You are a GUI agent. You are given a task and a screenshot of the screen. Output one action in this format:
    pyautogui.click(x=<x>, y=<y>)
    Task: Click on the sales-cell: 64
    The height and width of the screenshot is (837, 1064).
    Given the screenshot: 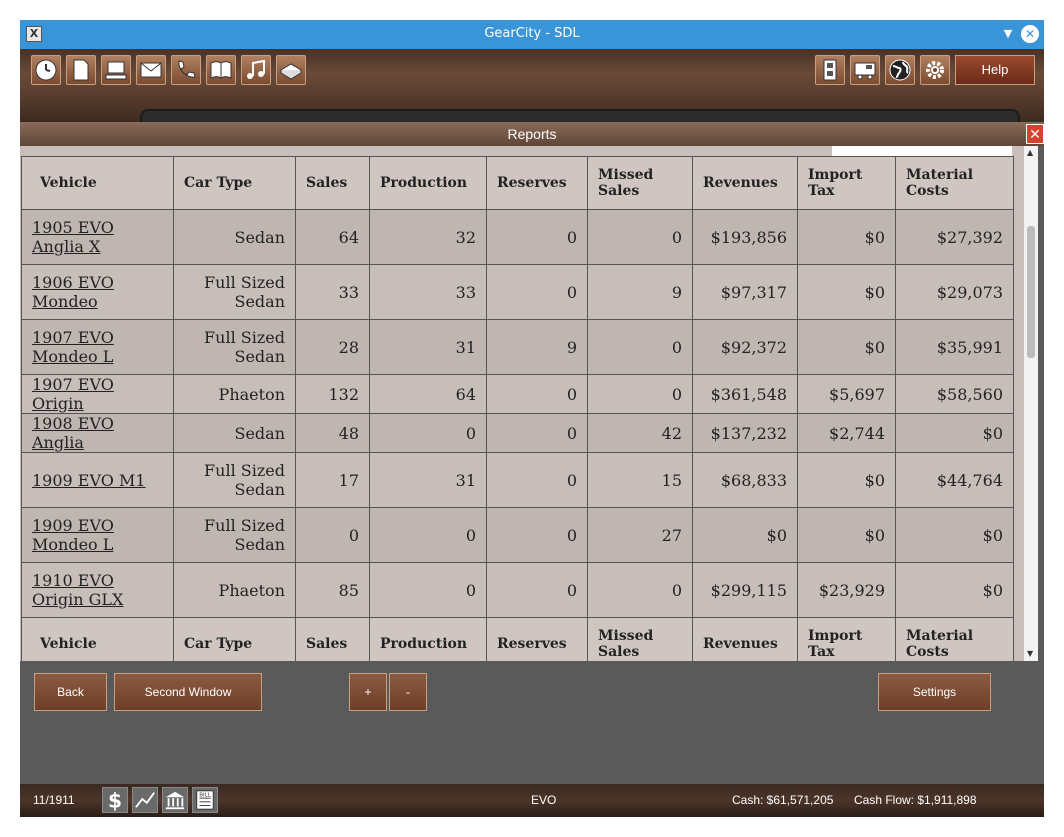 What is the action you would take?
    pyautogui.click(x=332, y=237)
    